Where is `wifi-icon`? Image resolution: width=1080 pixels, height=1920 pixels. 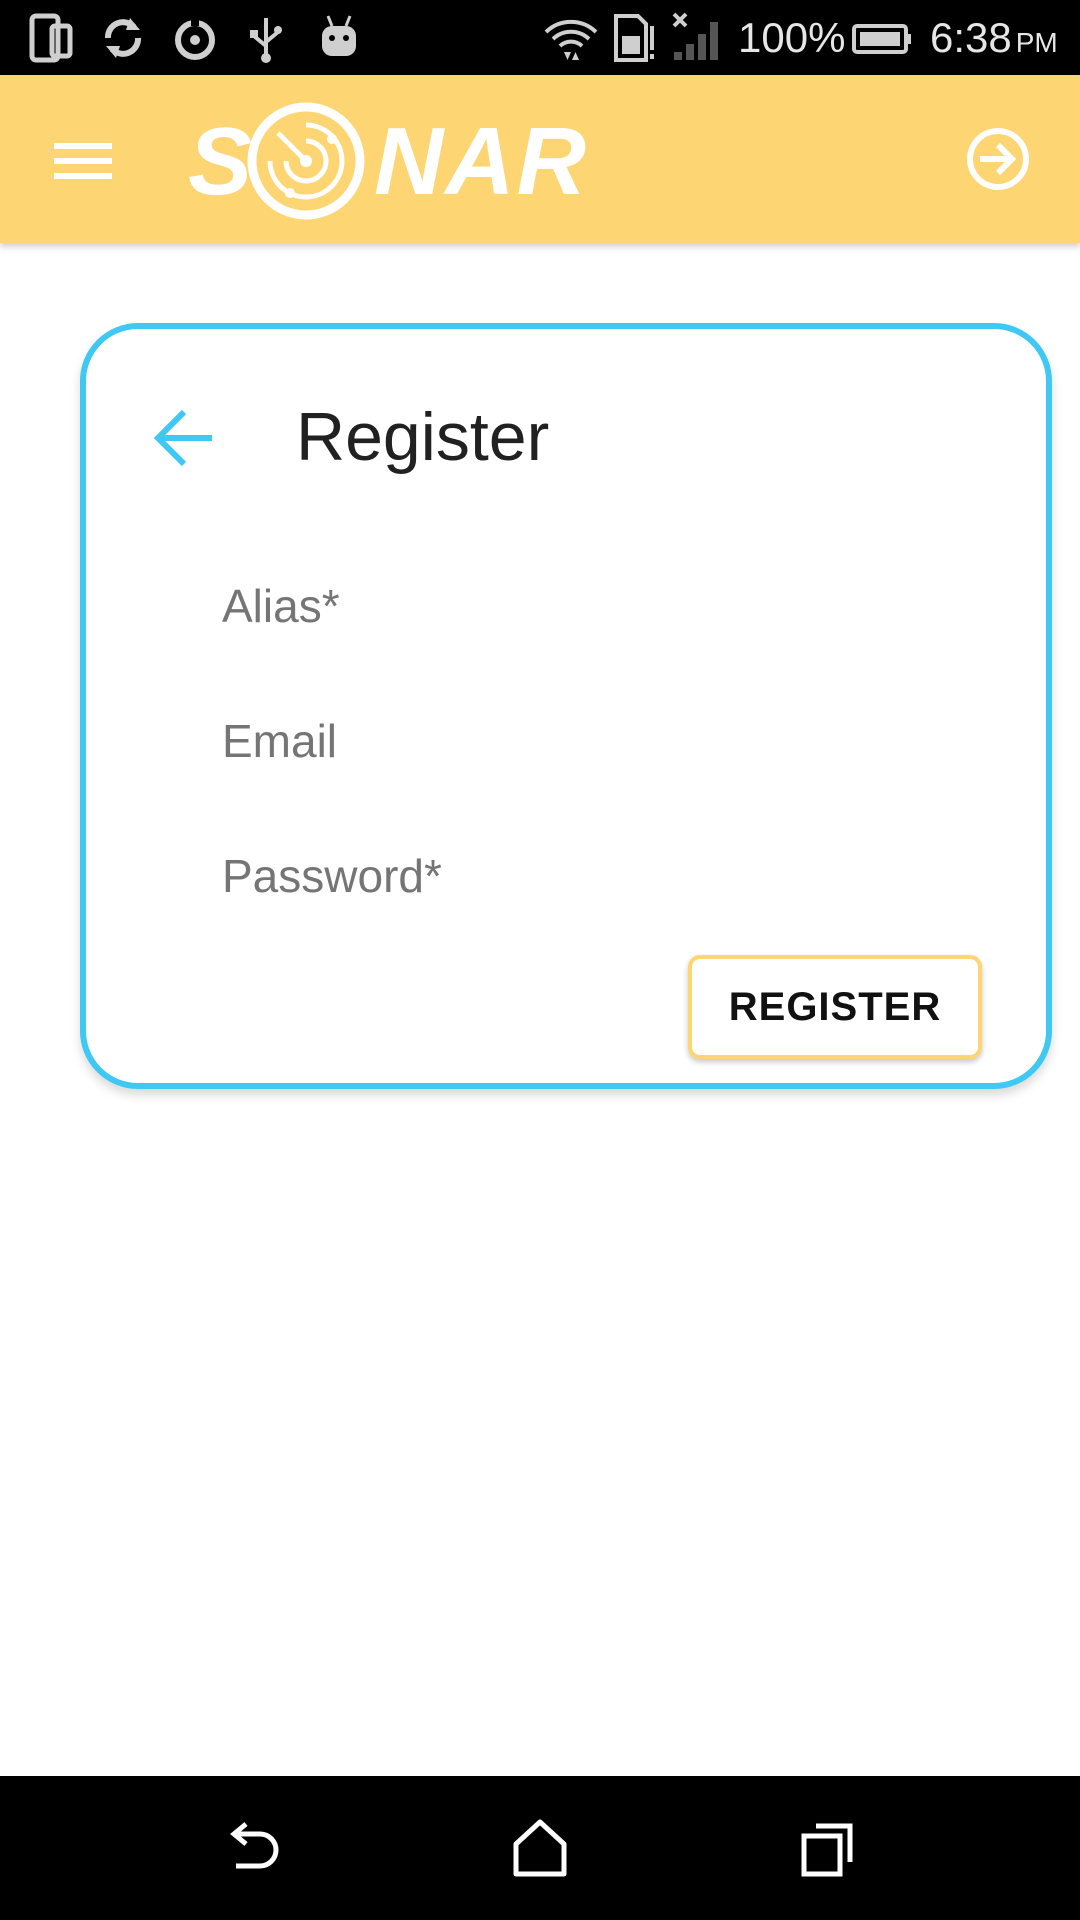 wifi-icon is located at coordinates (571, 39).